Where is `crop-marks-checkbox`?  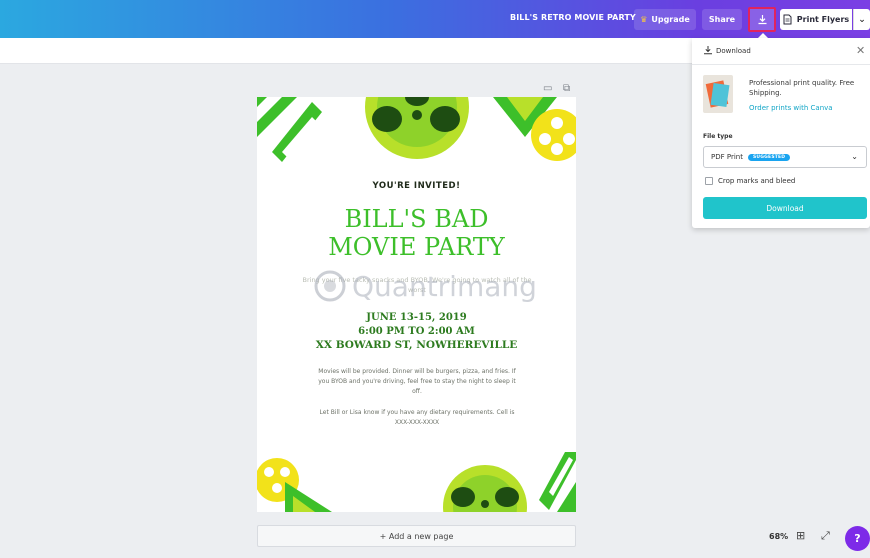 crop-marks-checkbox is located at coordinates (709, 181).